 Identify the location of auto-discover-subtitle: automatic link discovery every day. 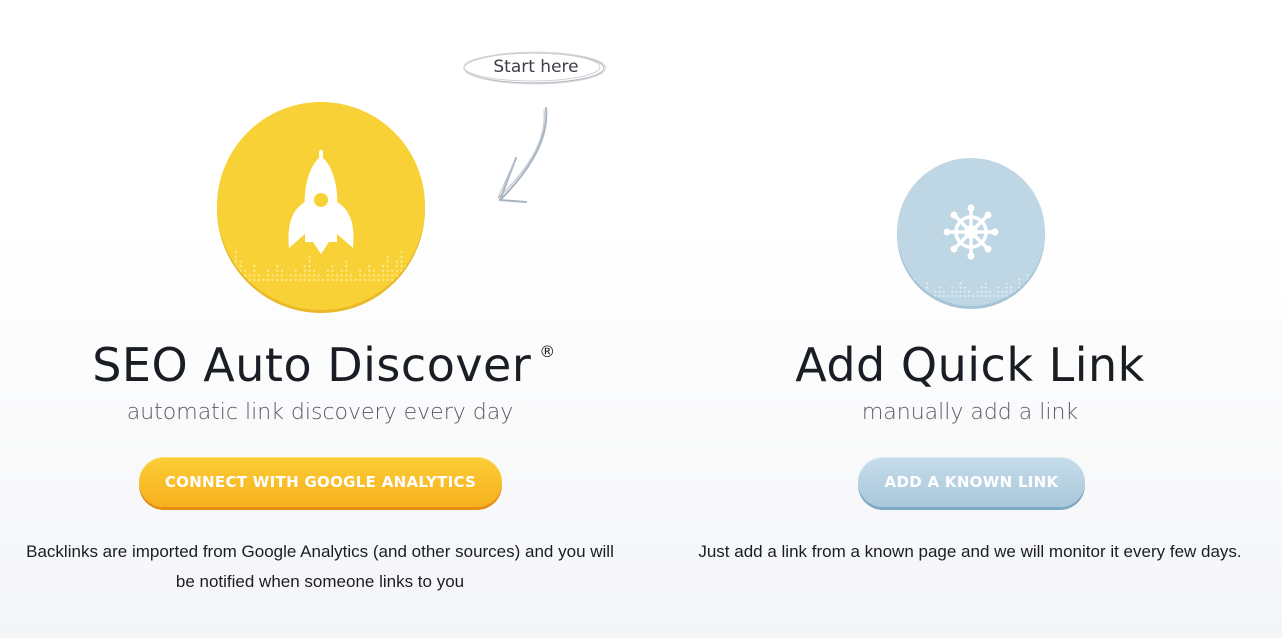
(320, 412).